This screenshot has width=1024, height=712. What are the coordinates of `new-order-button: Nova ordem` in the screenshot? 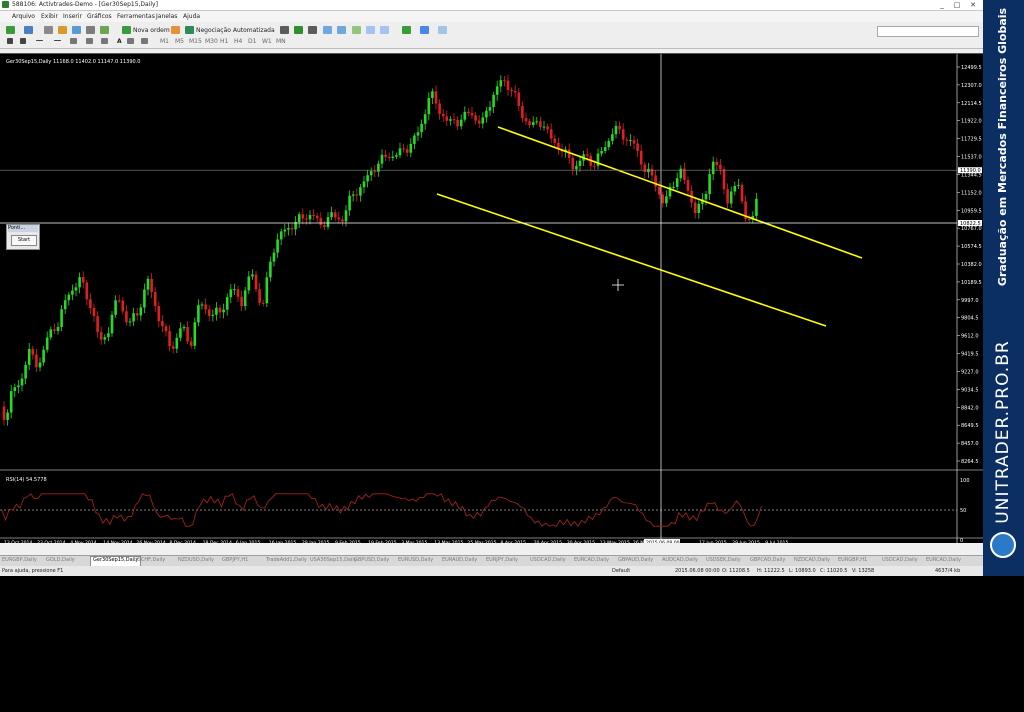 It's located at (151, 30).